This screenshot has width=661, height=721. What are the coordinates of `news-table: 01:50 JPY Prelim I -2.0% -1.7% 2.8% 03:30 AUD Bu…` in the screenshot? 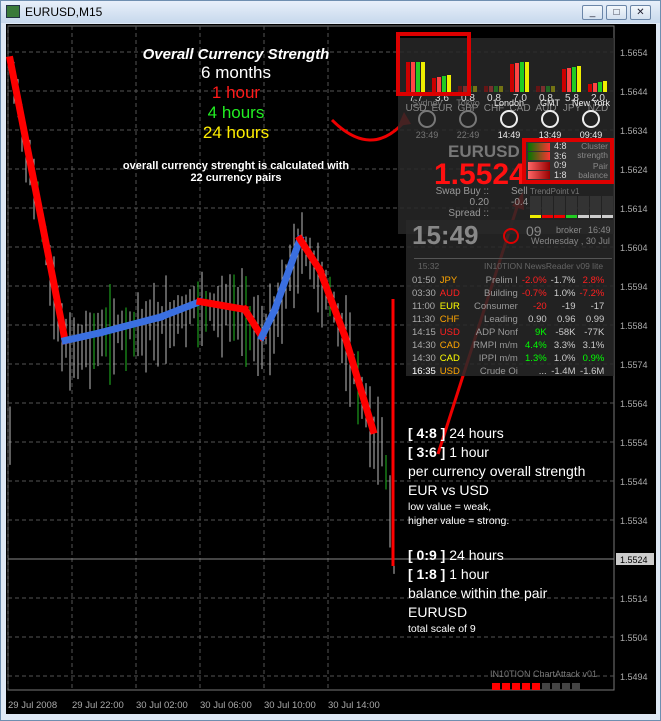 It's located at (508, 326).